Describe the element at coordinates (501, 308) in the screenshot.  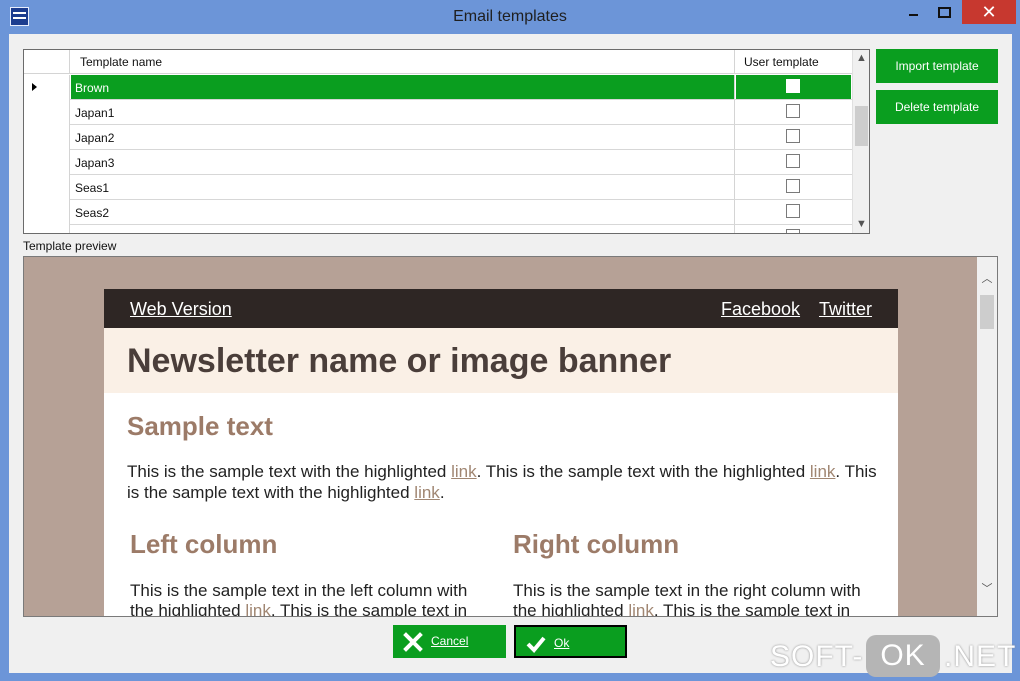
I see `email-top-bar: Web Version Facebook Twitter` at that location.